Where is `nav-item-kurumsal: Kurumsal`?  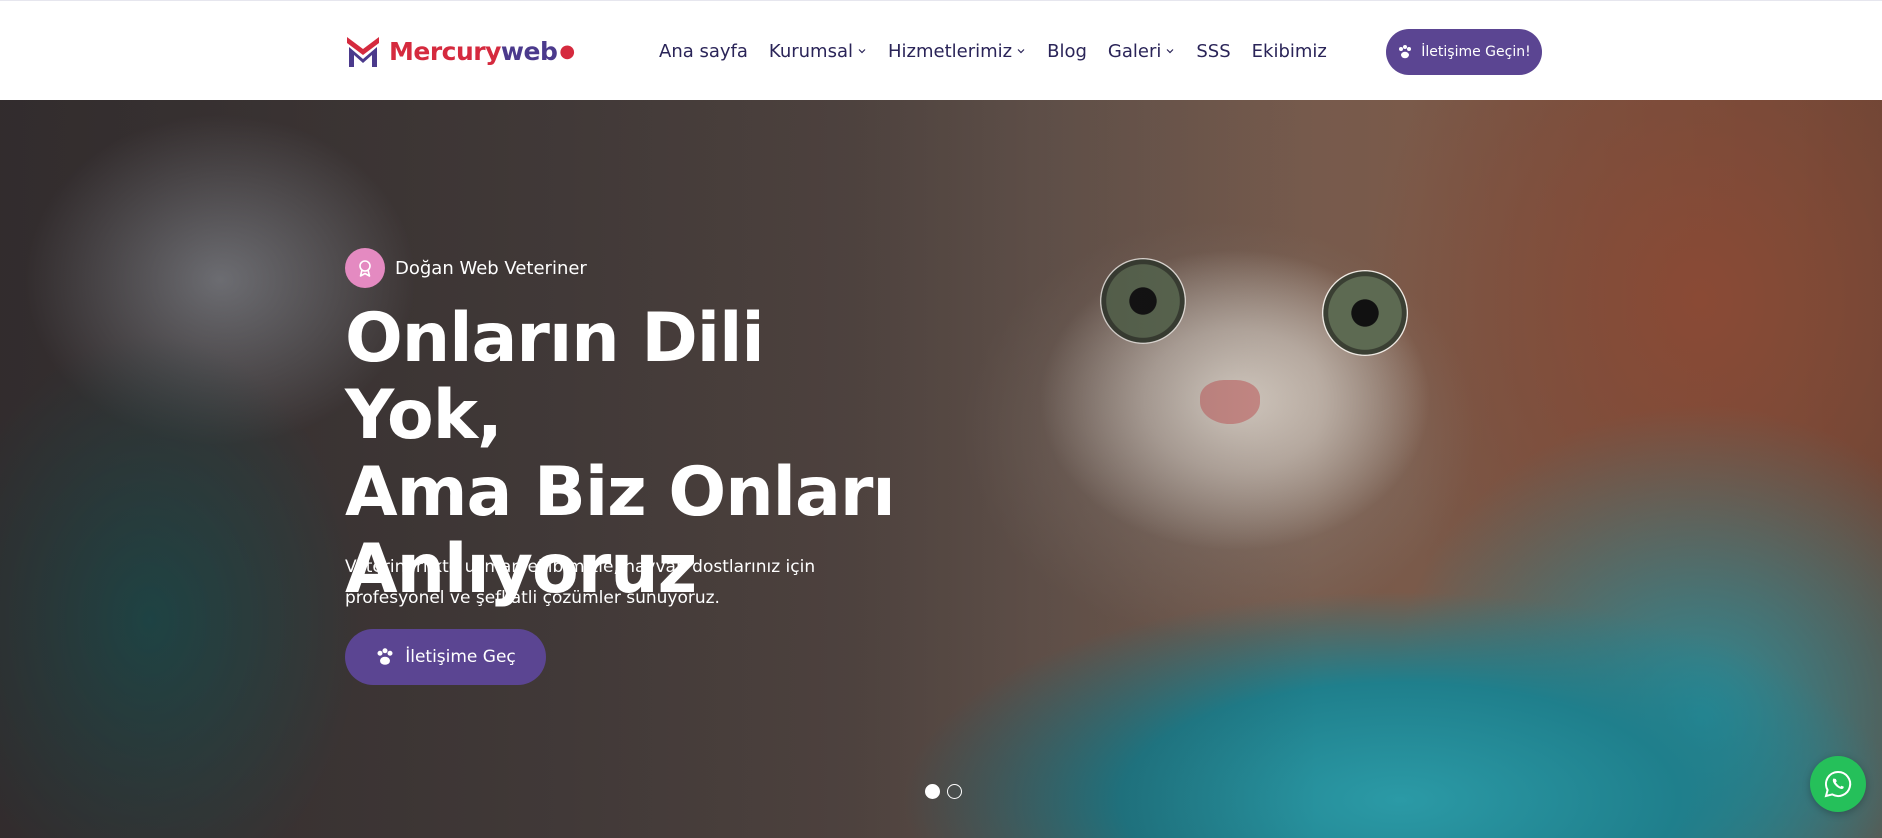
nav-item-kurumsal: Kurumsal is located at coordinates (818, 51).